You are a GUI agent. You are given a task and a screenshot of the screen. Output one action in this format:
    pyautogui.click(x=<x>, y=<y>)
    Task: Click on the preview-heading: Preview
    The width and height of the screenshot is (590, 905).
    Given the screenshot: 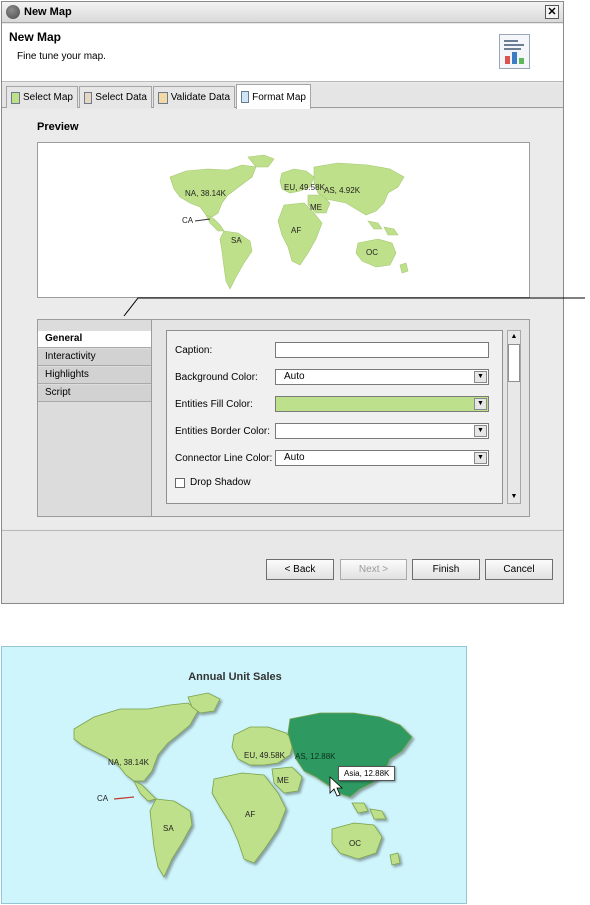 What is the action you would take?
    pyautogui.click(x=58, y=127)
    